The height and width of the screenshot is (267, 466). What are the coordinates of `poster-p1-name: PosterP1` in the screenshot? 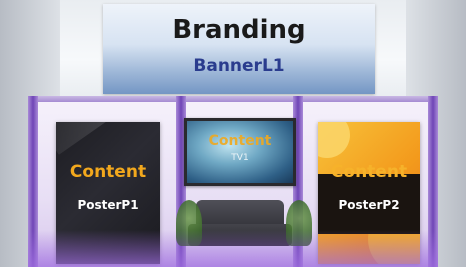 It's located at (108, 205).